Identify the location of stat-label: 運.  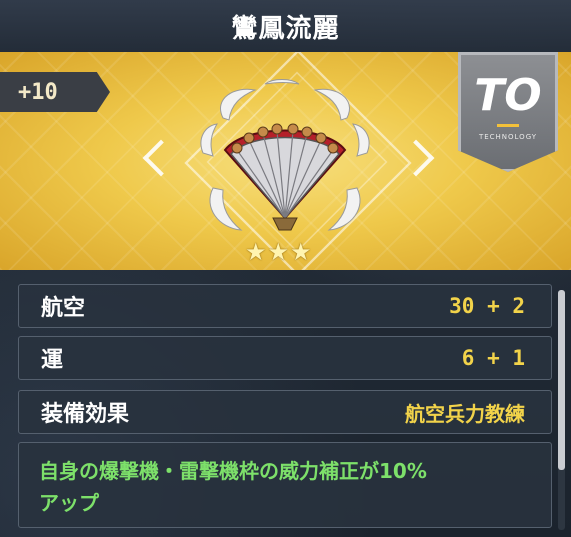
(52, 360).